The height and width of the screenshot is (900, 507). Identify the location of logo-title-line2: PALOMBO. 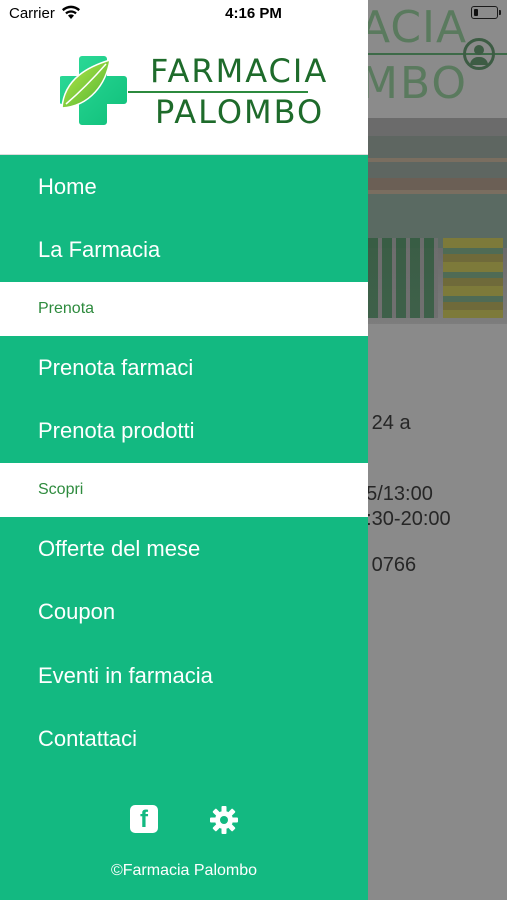
(240, 112).